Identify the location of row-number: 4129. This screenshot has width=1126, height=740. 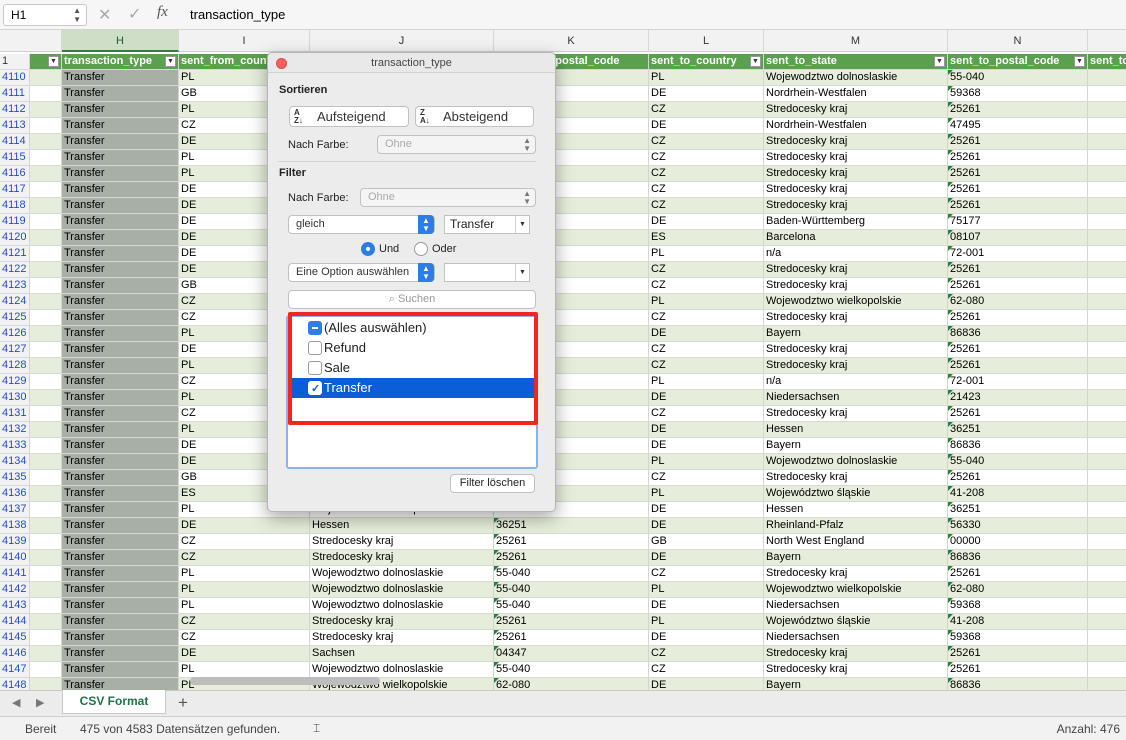
(15, 381).